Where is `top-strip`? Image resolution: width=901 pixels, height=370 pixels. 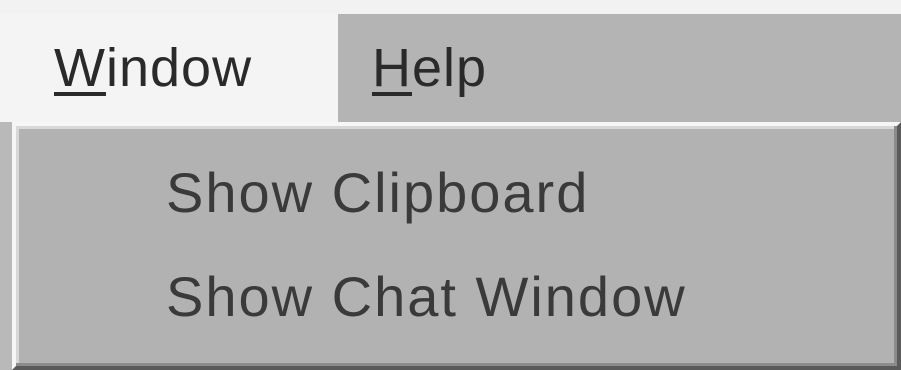 top-strip is located at coordinates (450, 7).